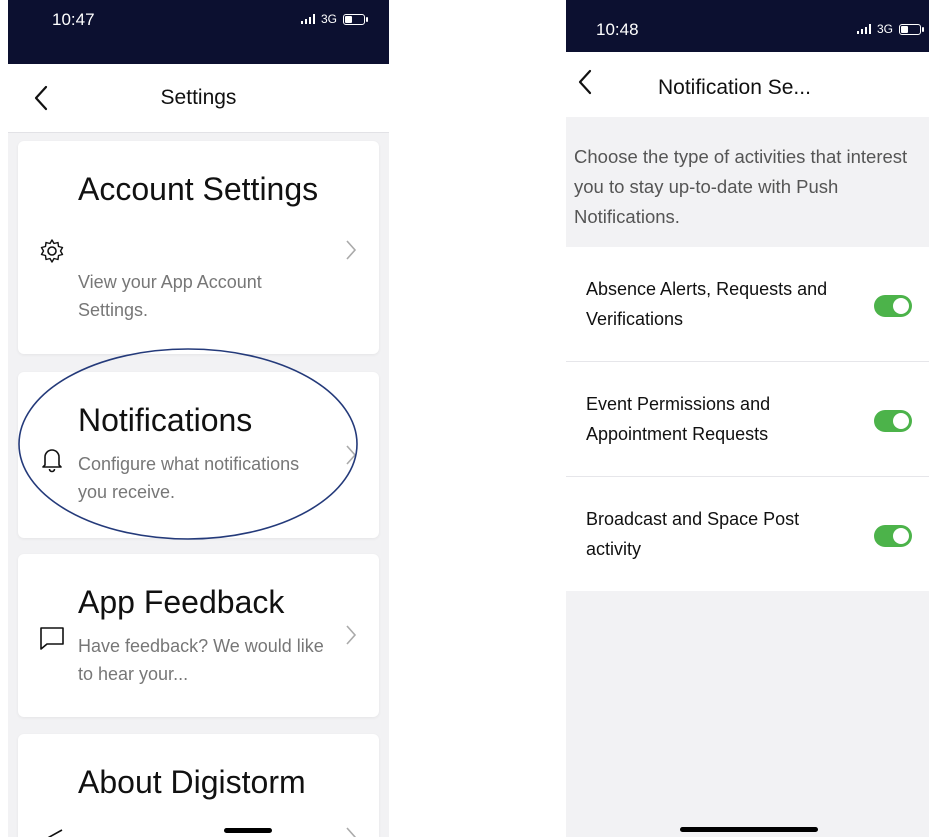 The width and height of the screenshot is (929, 837). What do you see at coordinates (52, 251) in the screenshot?
I see `gear-icon` at bounding box center [52, 251].